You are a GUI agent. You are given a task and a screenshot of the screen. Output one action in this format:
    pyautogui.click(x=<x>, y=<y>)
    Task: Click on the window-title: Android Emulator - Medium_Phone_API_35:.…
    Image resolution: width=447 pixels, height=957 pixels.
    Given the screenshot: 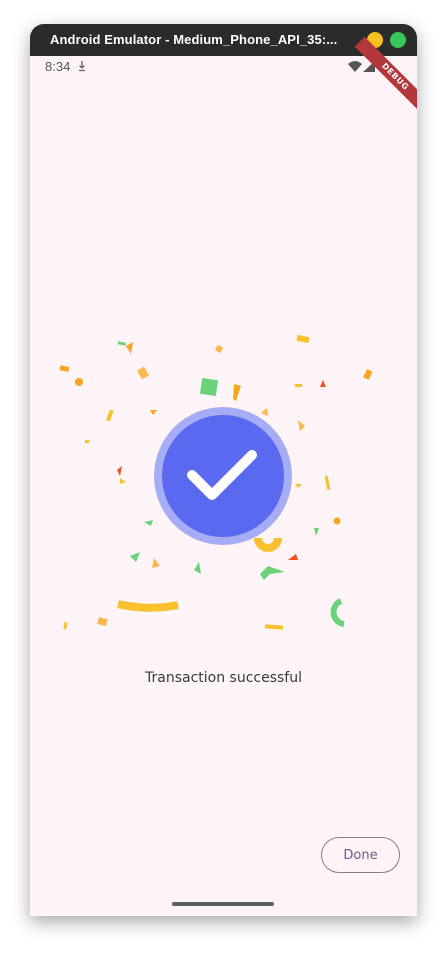 What is the action you would take?
    pyautogui.click(x=194, y=39)
    